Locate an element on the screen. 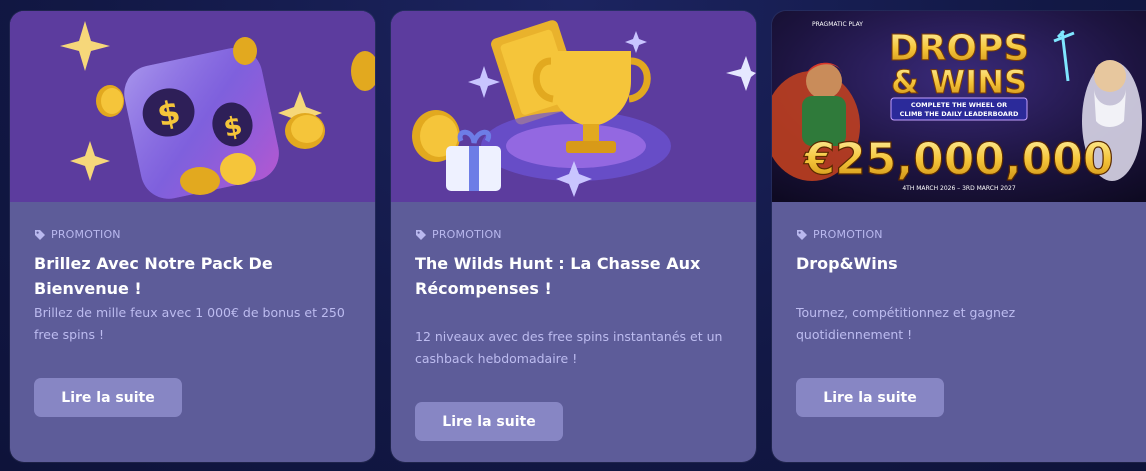  banner-dates: 4TH MARCH 2026 – 3RD MARCH 2027 is located at coordinates (958, 188).